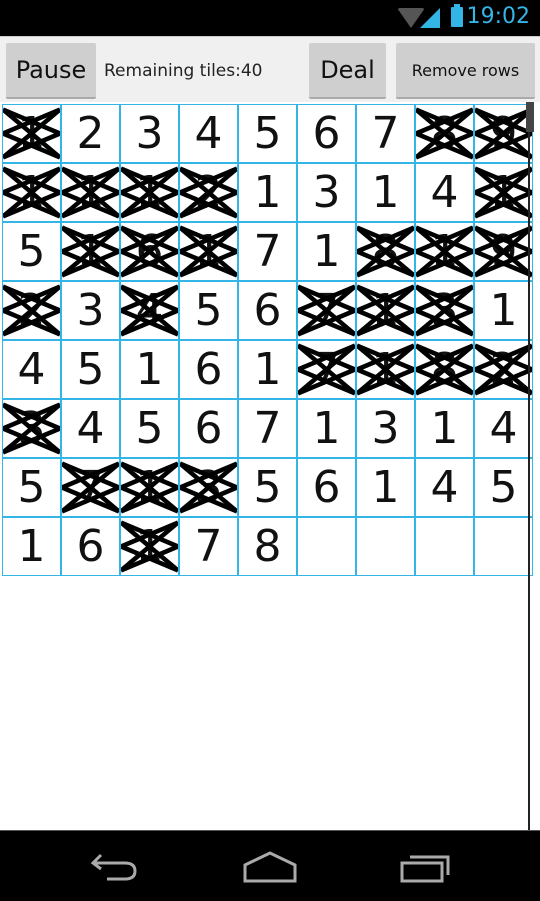 The width and height of the screenshot is (540, 901). I want to click on tile-number: 3, so click(90, 310).